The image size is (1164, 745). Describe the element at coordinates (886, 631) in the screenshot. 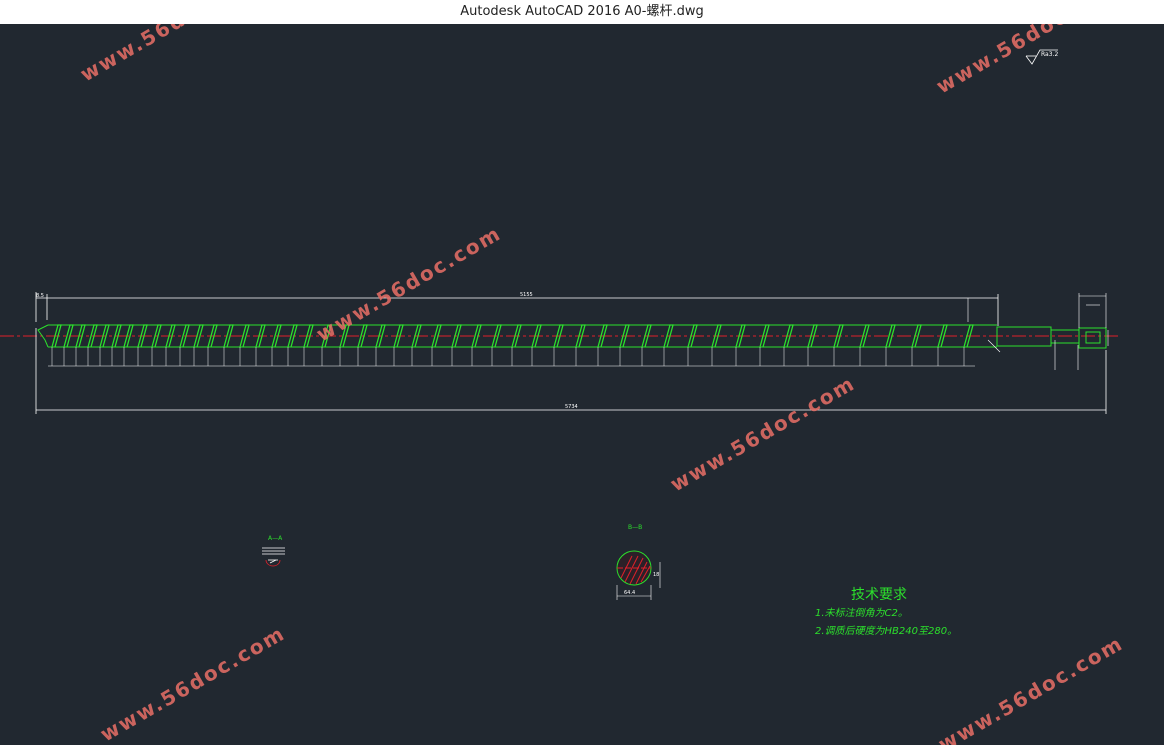

I see `tech-req-line-2: 2.调质后硬度为HB240至280。` at that location.